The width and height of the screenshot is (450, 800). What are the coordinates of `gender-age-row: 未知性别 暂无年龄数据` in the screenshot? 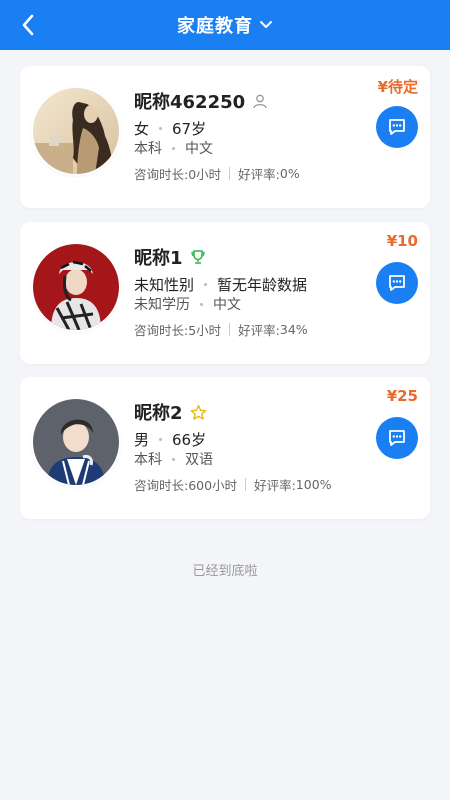 It's located at (220, 284).